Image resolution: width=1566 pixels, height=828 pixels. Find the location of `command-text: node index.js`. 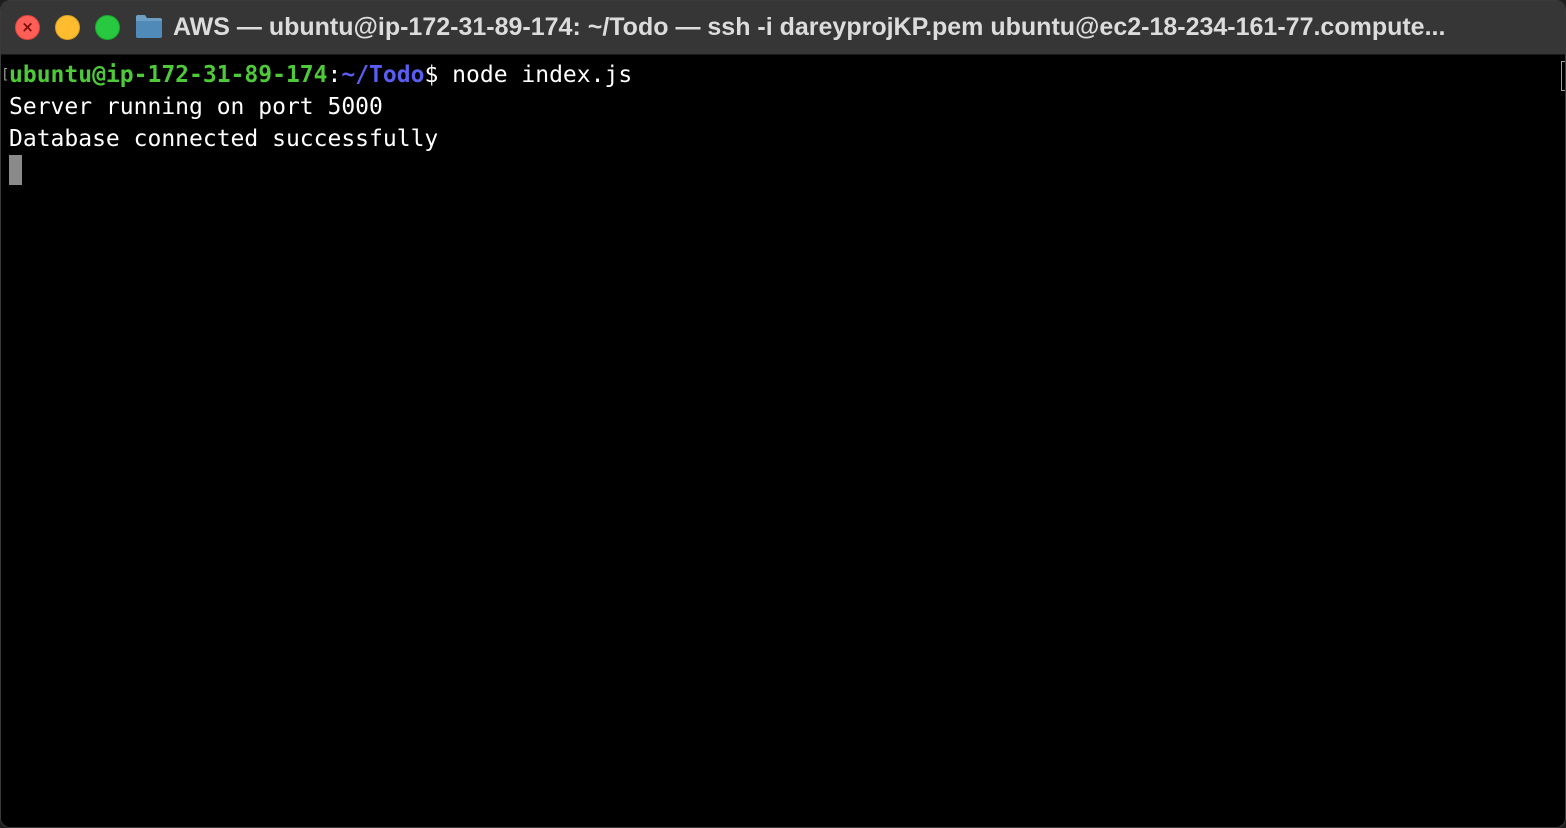

command-text: node index.js is located at coordinates (542, 75).